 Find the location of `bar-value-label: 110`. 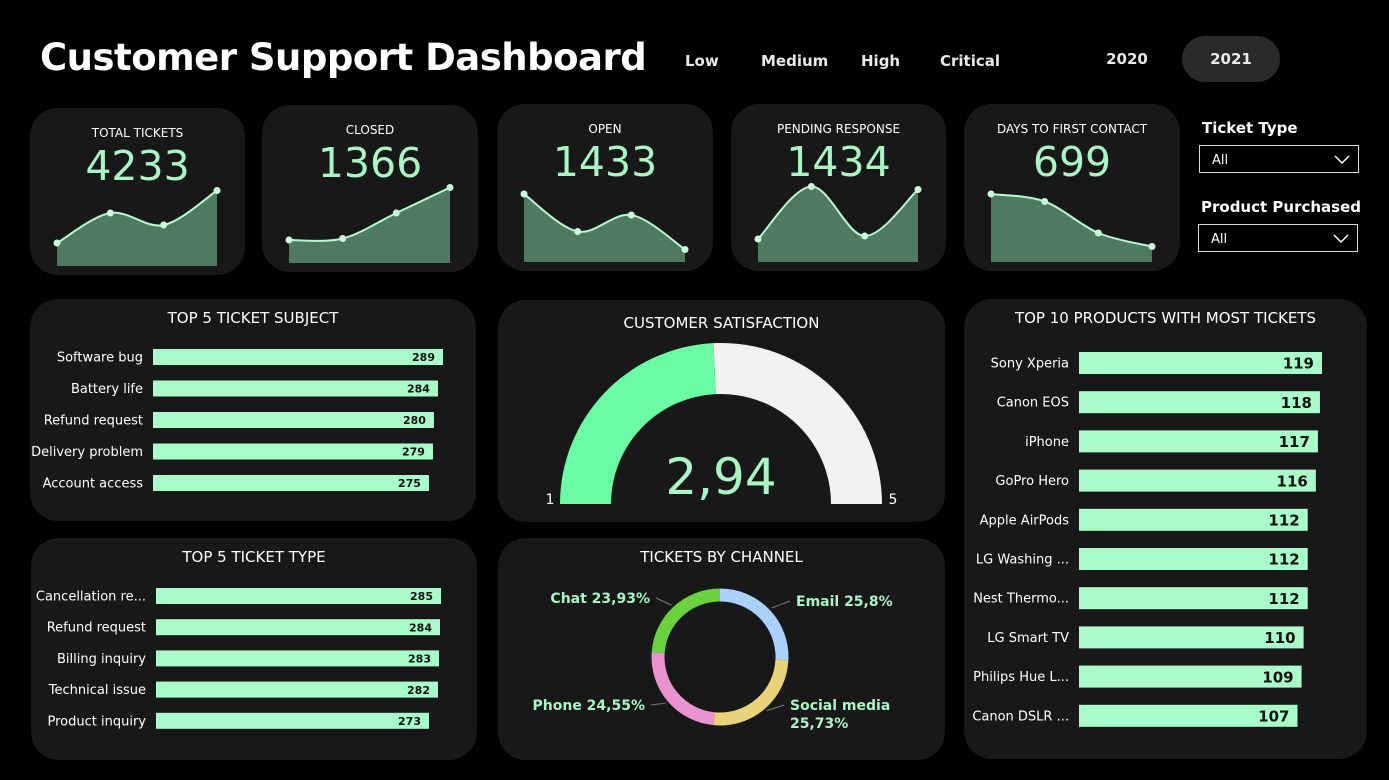

bar-value-label: 110 is located at coordinates (1279, 638).